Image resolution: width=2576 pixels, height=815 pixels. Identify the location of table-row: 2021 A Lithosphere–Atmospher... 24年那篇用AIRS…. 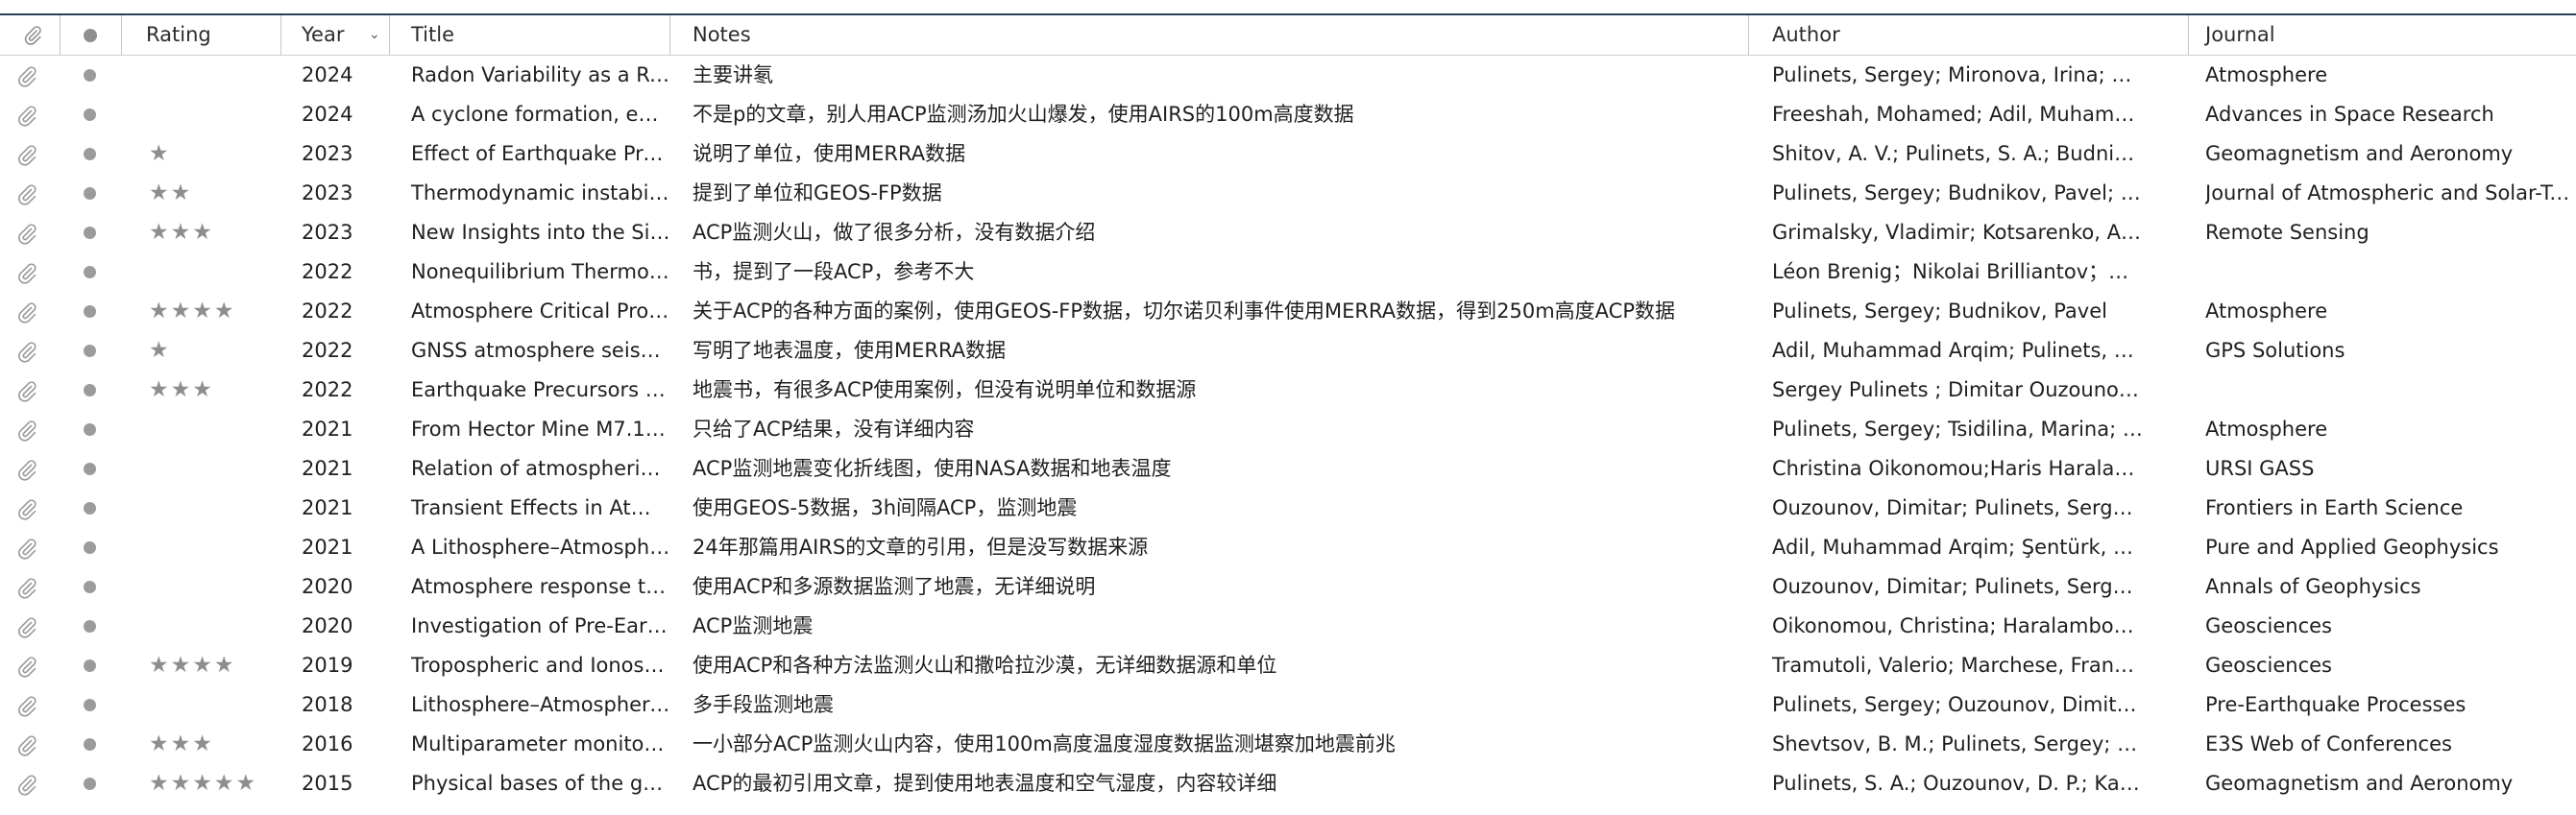
(1288, 547).